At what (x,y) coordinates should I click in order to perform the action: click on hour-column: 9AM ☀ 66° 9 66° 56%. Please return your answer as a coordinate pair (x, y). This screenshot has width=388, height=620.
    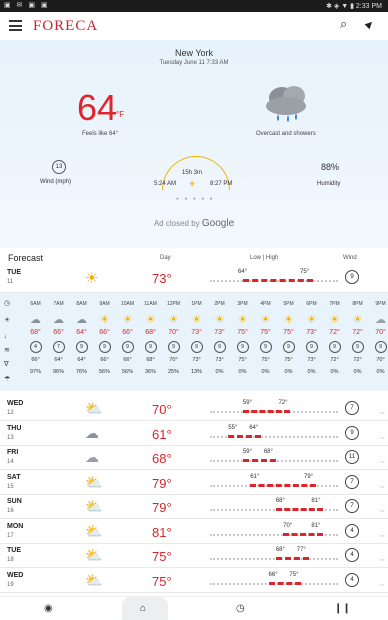
    Looking at the image, I should click on (104, 334).